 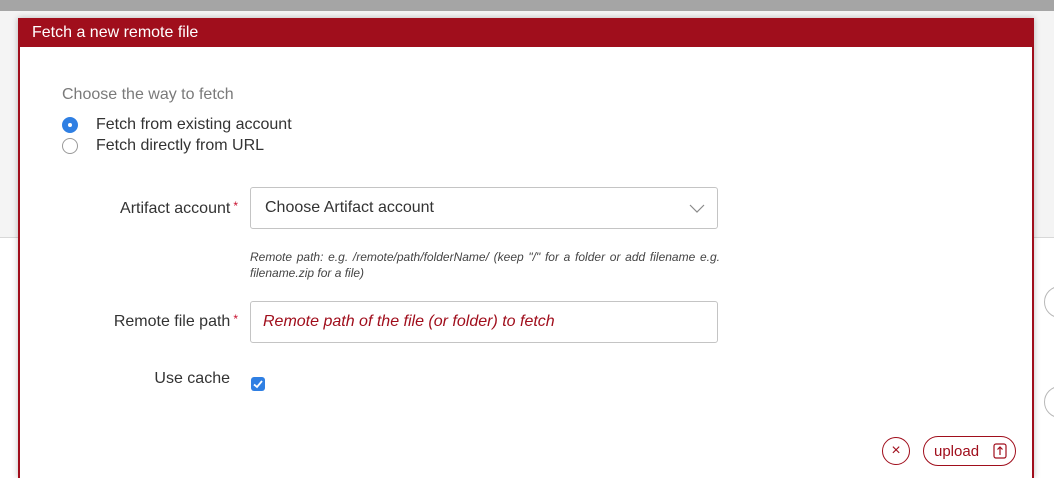 I want to click on check-icon, so click(x=258, y=384).